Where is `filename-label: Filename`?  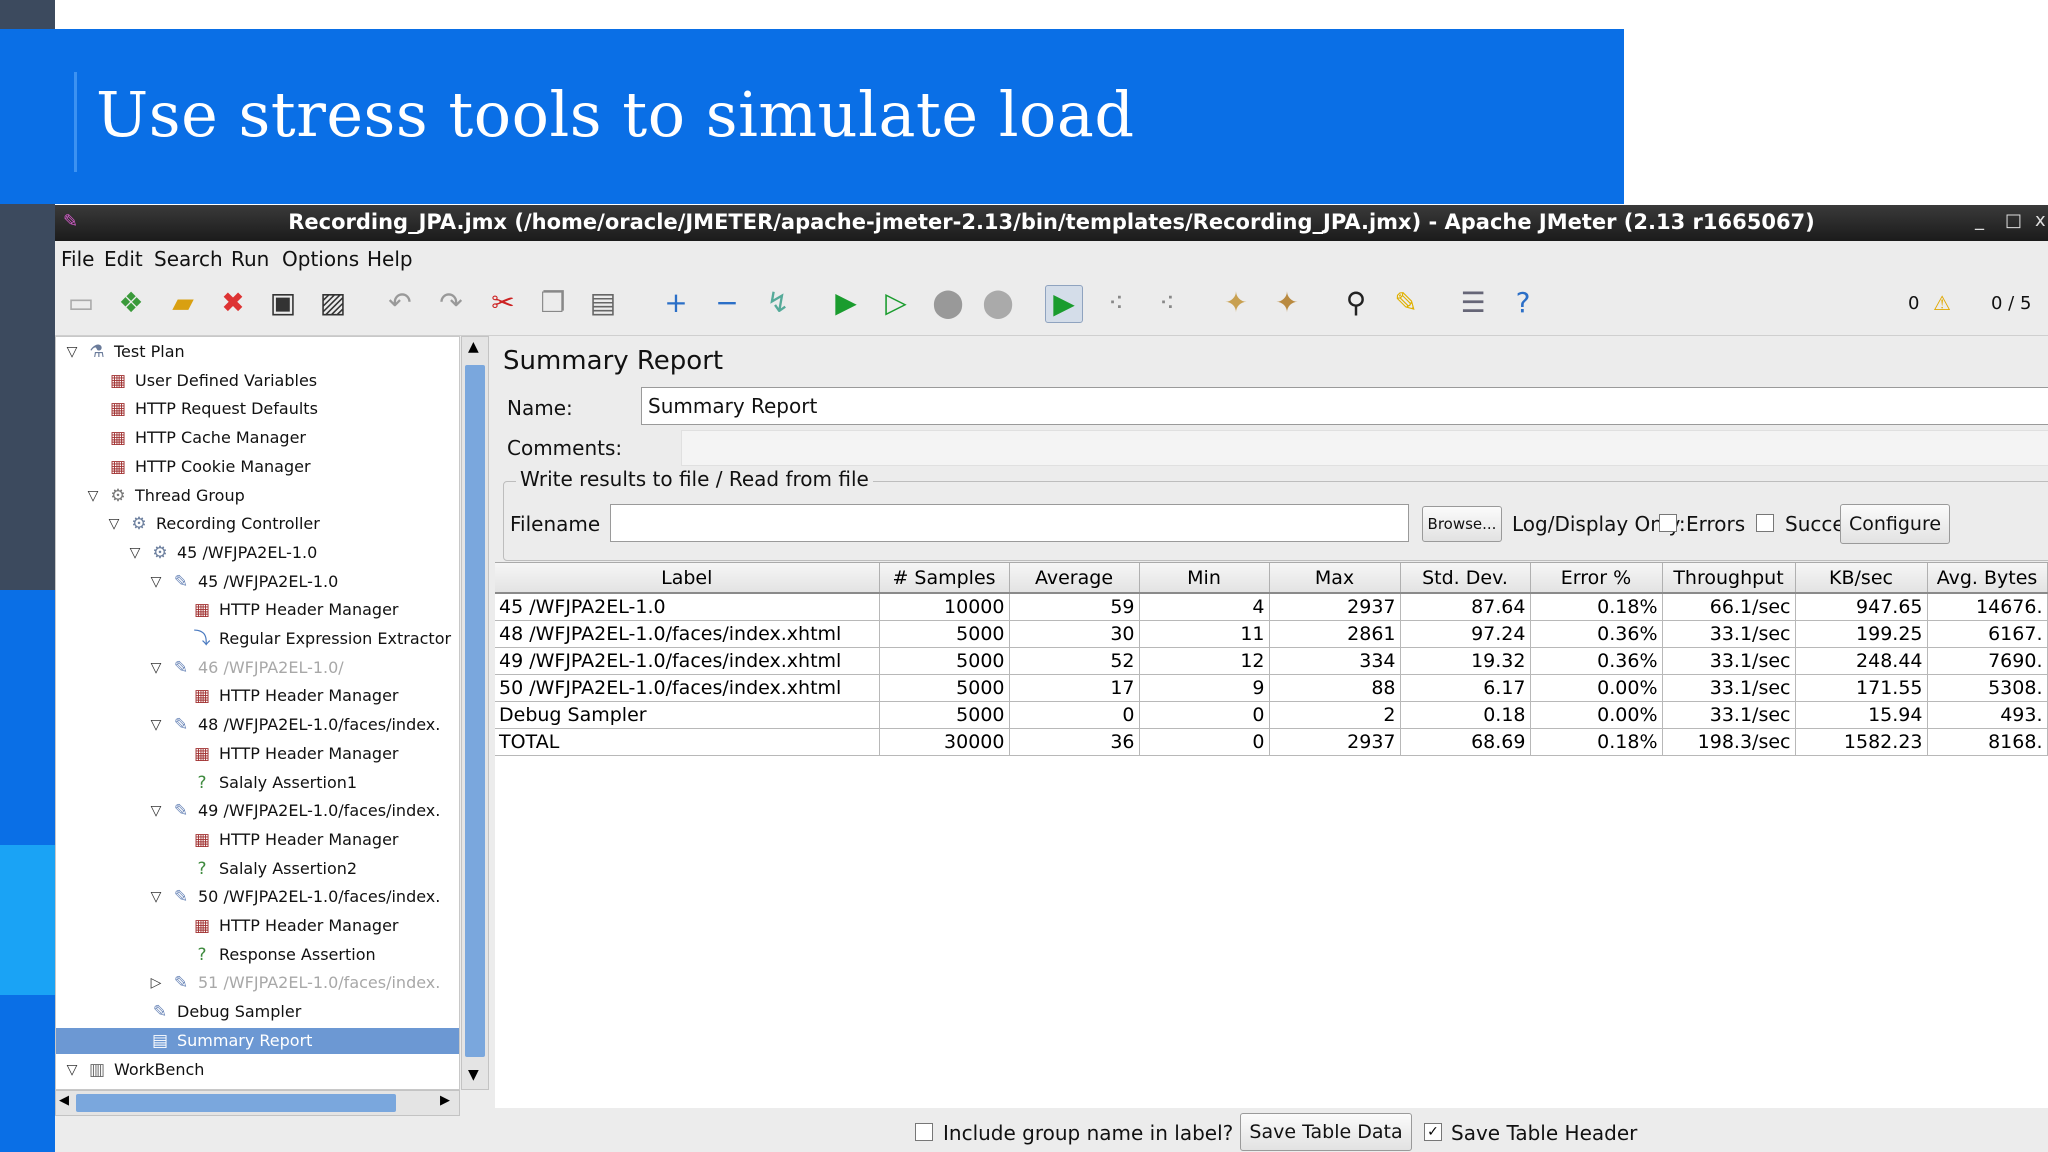 filename-label: Filename is located at coordinates (555, 524).